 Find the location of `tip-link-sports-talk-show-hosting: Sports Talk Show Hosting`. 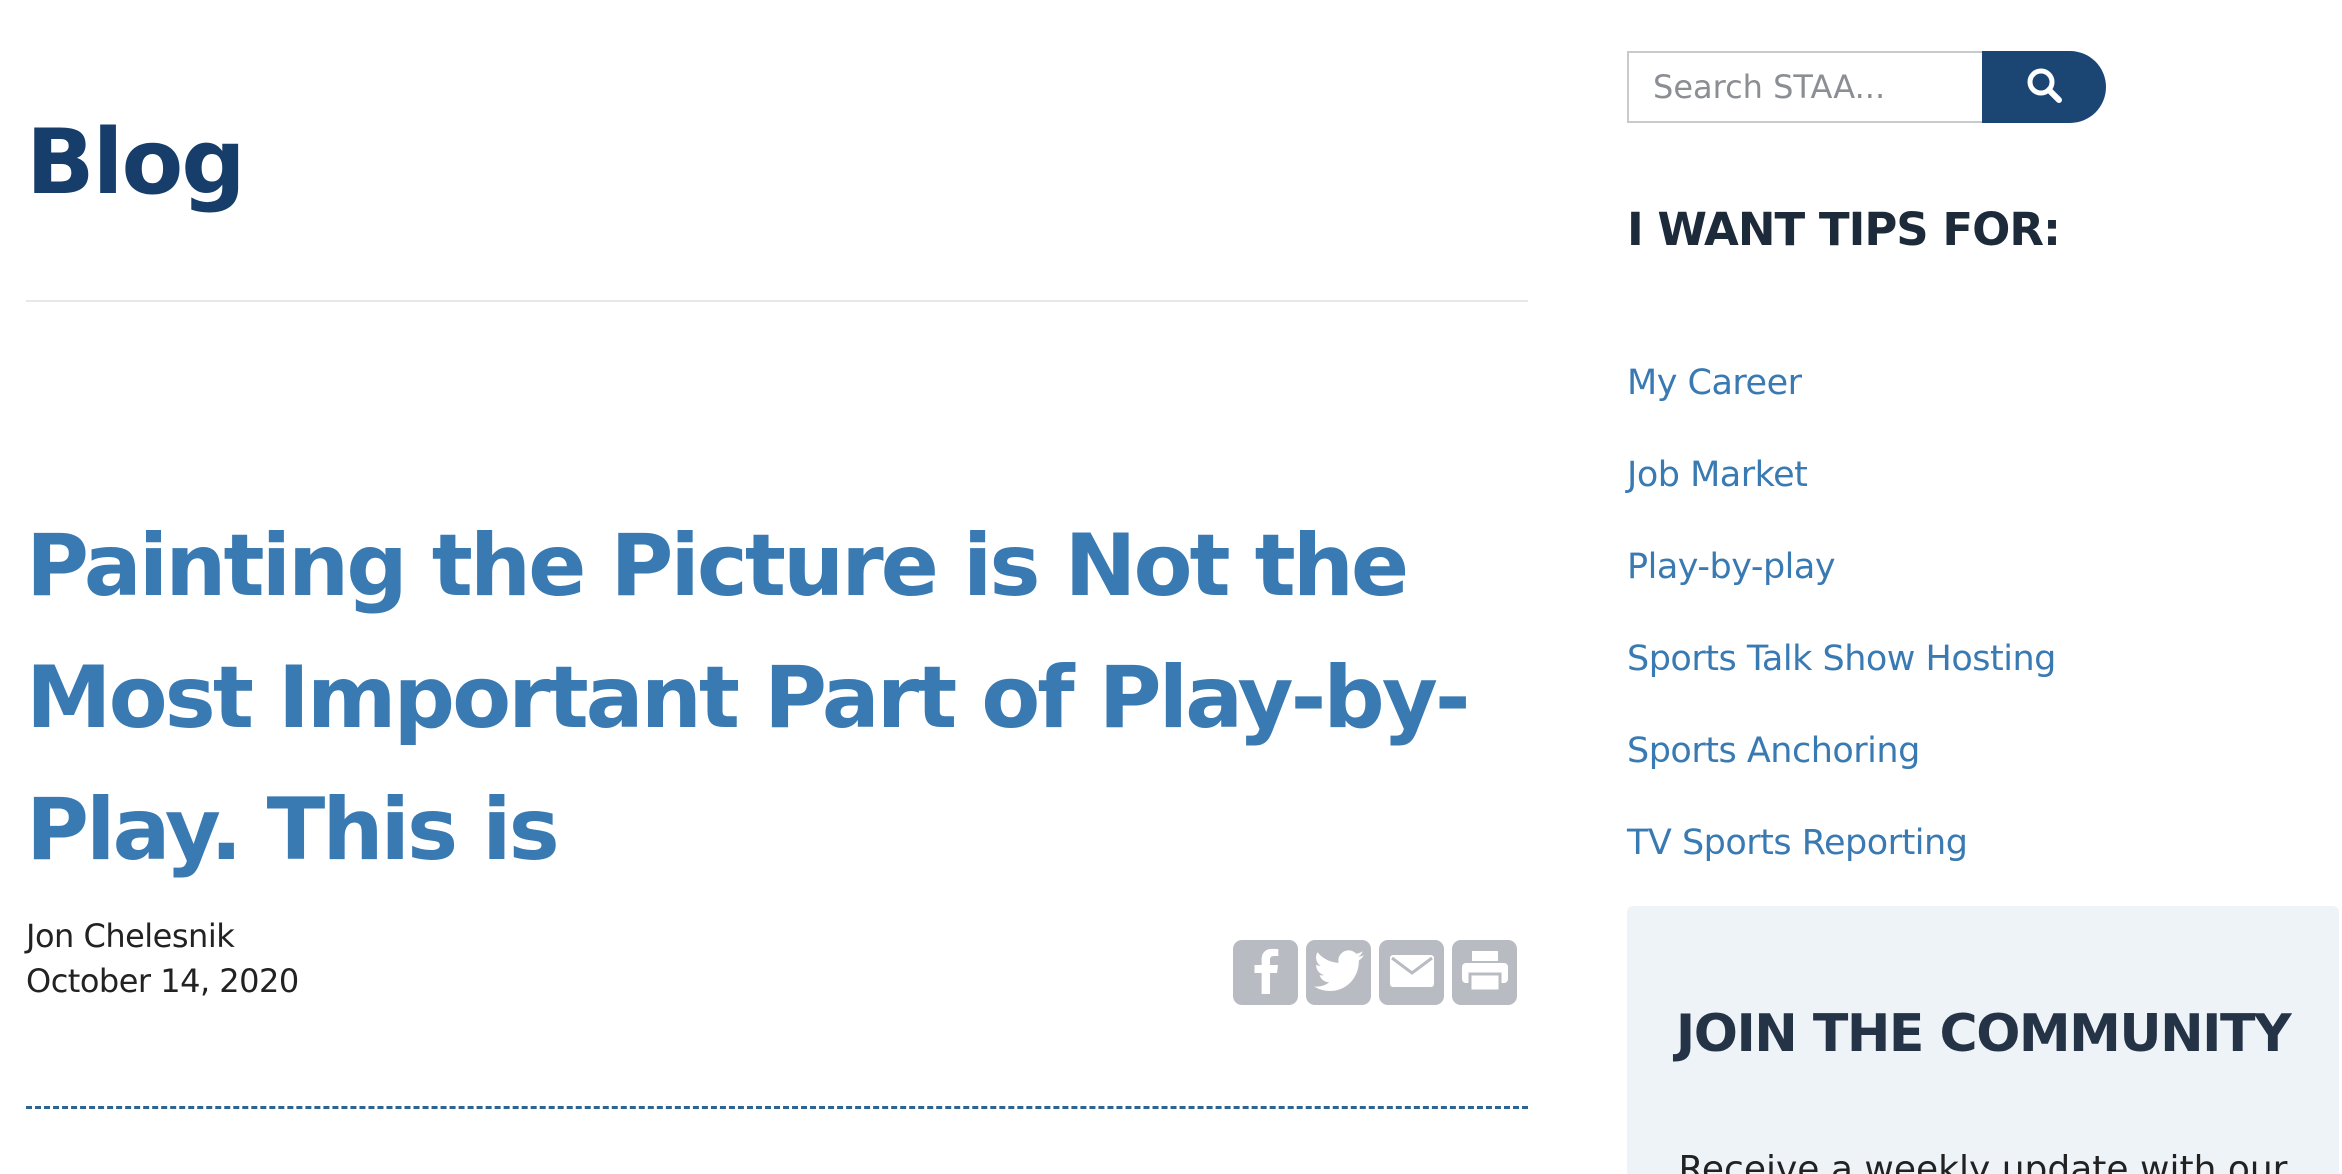

tip-link-sports-talk-show-hosting: Sports Talk Show Hosting is located at coordinates (1841, 680).